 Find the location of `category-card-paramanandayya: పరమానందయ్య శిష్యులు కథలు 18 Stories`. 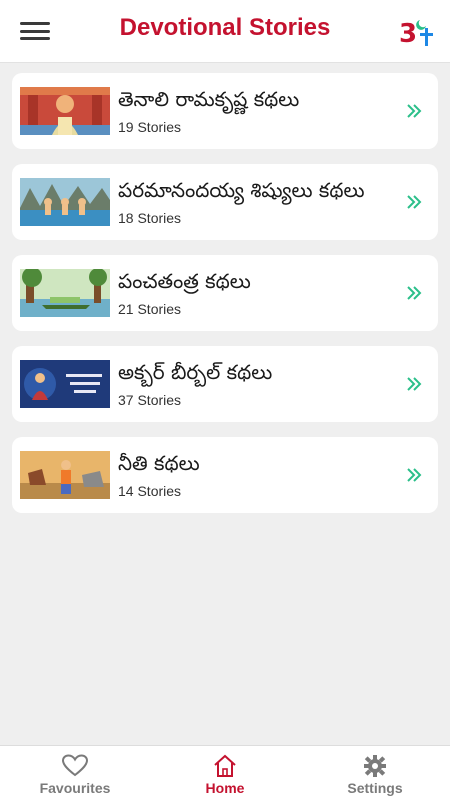

category-card-paramanandayya: పరమానందయ్య శిష్యులు కథలు 18 Stories is located at coordinates (225, 202).